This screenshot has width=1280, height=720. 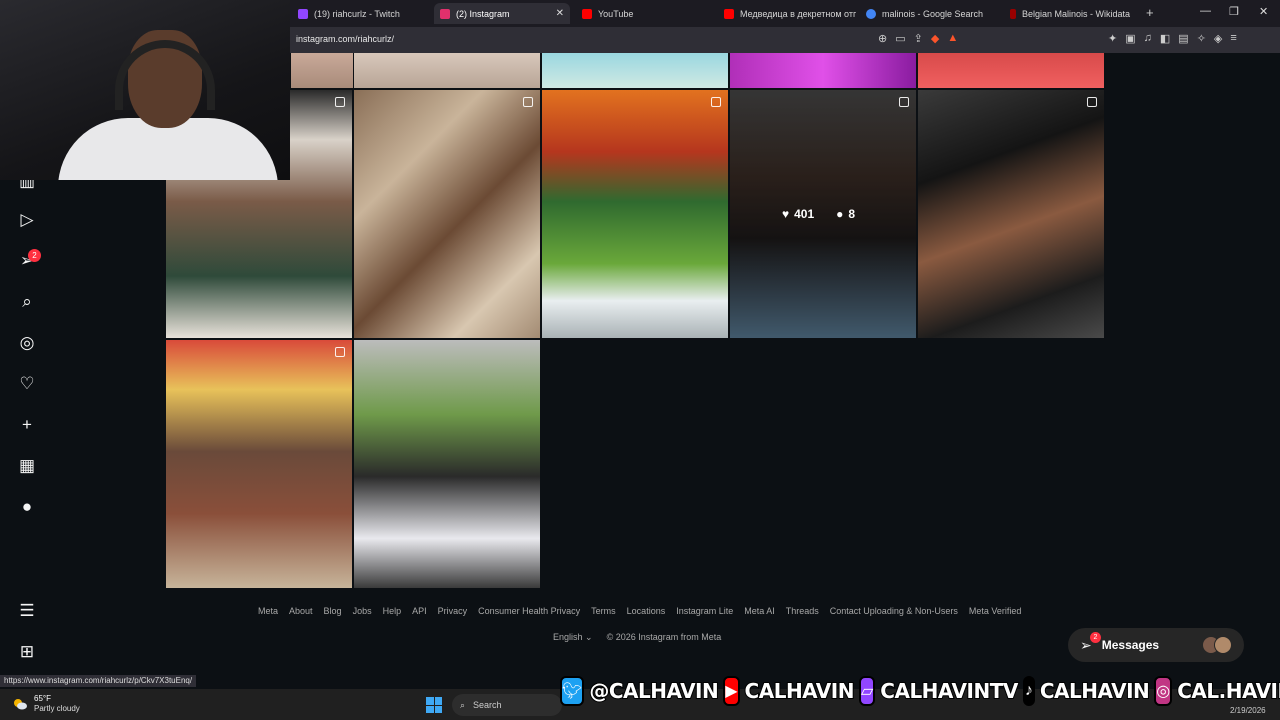 What do you see at coordinates (301, 611) in the screenshot?
I see `footer-link: About` at bounding box center [301, 611].